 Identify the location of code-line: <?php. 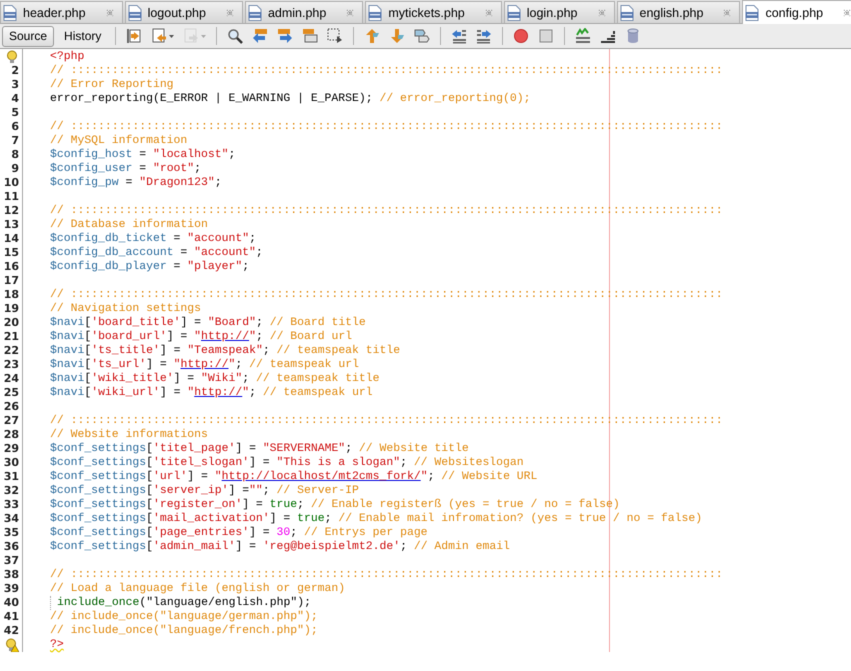
(68, 57).